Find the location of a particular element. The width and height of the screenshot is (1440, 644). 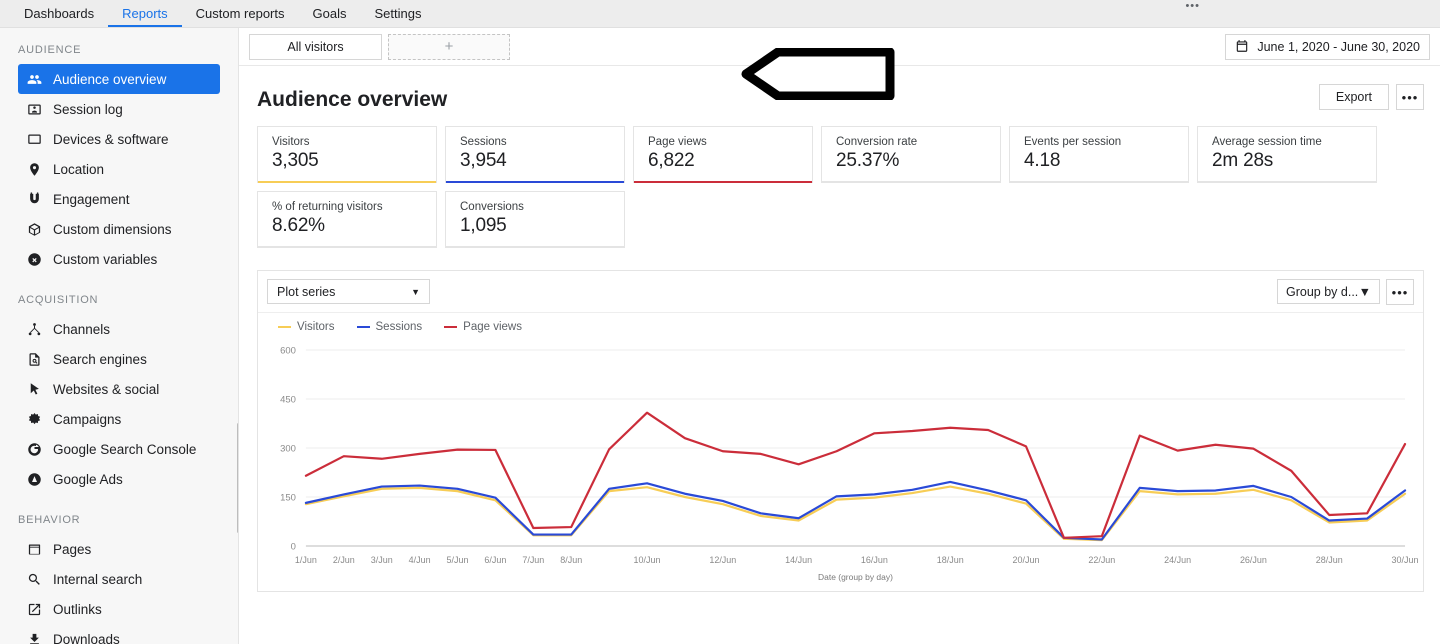

metric-label: Conversion rate is located at coordinates (877, 142).